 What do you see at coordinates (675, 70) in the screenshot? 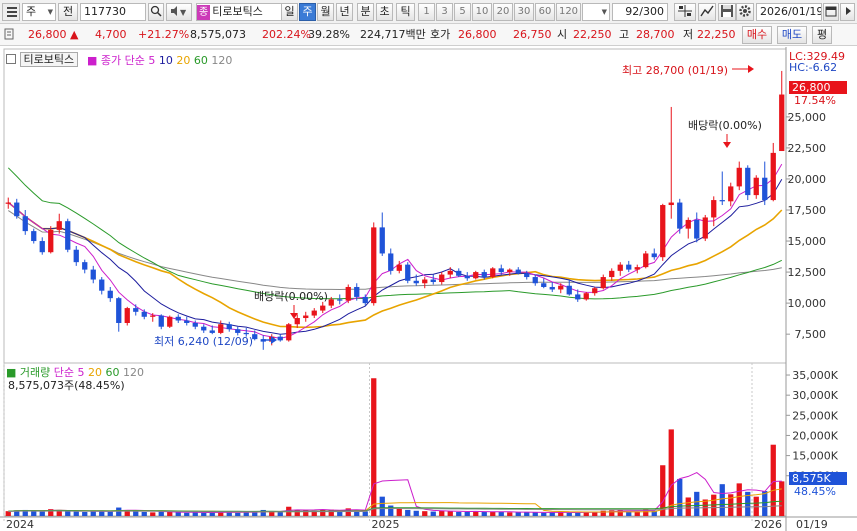
I see `high-annotation: 최고 28,700 (01/19)` at bounding box center [675, 70].